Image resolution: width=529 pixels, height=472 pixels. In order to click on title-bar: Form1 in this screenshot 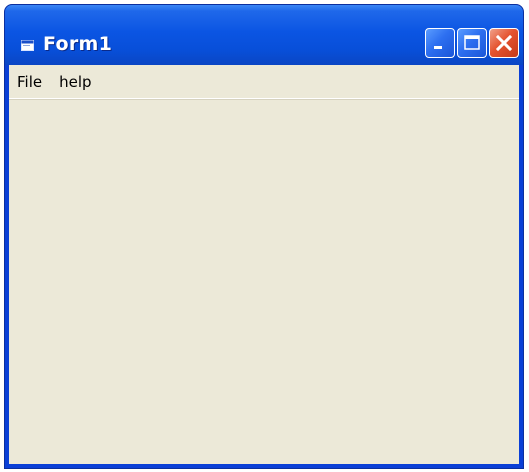, I will do `click(264, 35)`.